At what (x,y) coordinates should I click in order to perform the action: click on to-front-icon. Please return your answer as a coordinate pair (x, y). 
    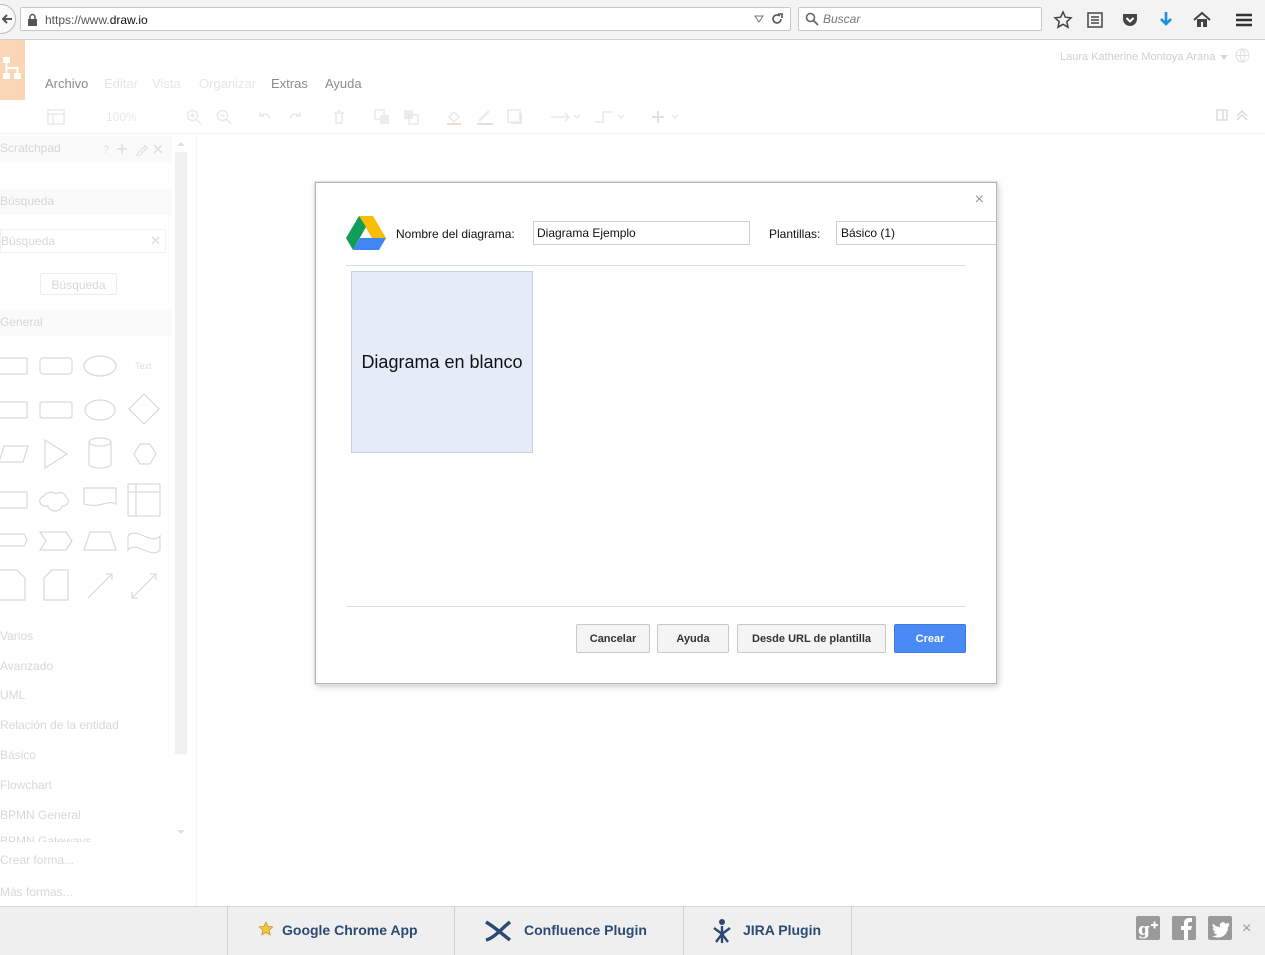
    Looking at the image, I should click on (382, 117).